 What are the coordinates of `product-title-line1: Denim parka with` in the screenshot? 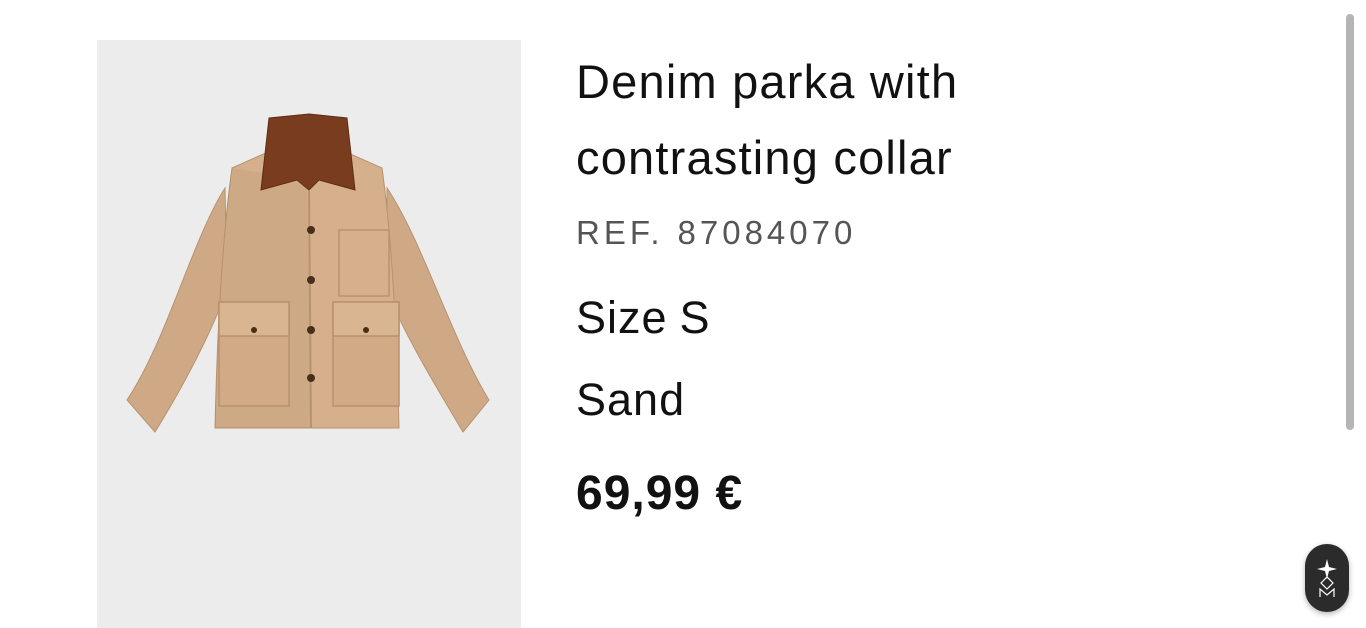 It's located at (767, 81).